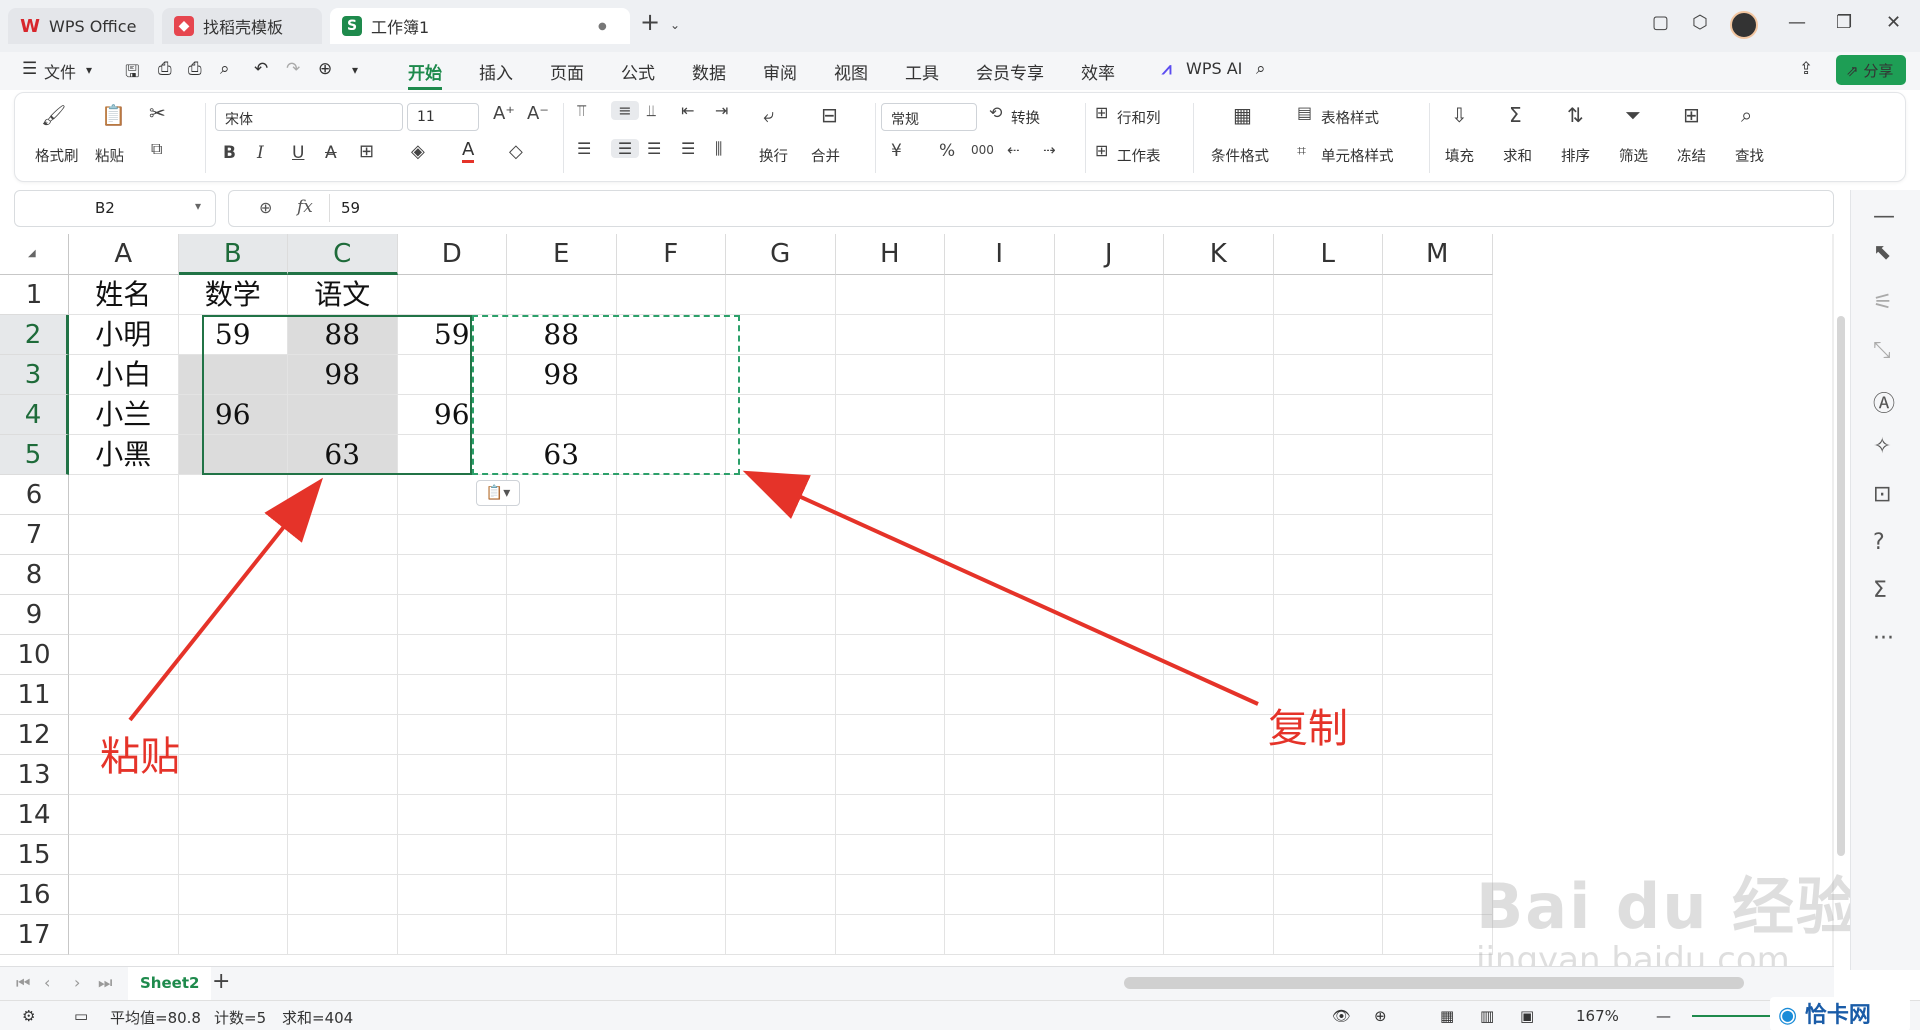 The width and height of the screenshot is (1920, 1030). I want to click on site-logo: ◉ 恰卡网, so click(1840, 1013).